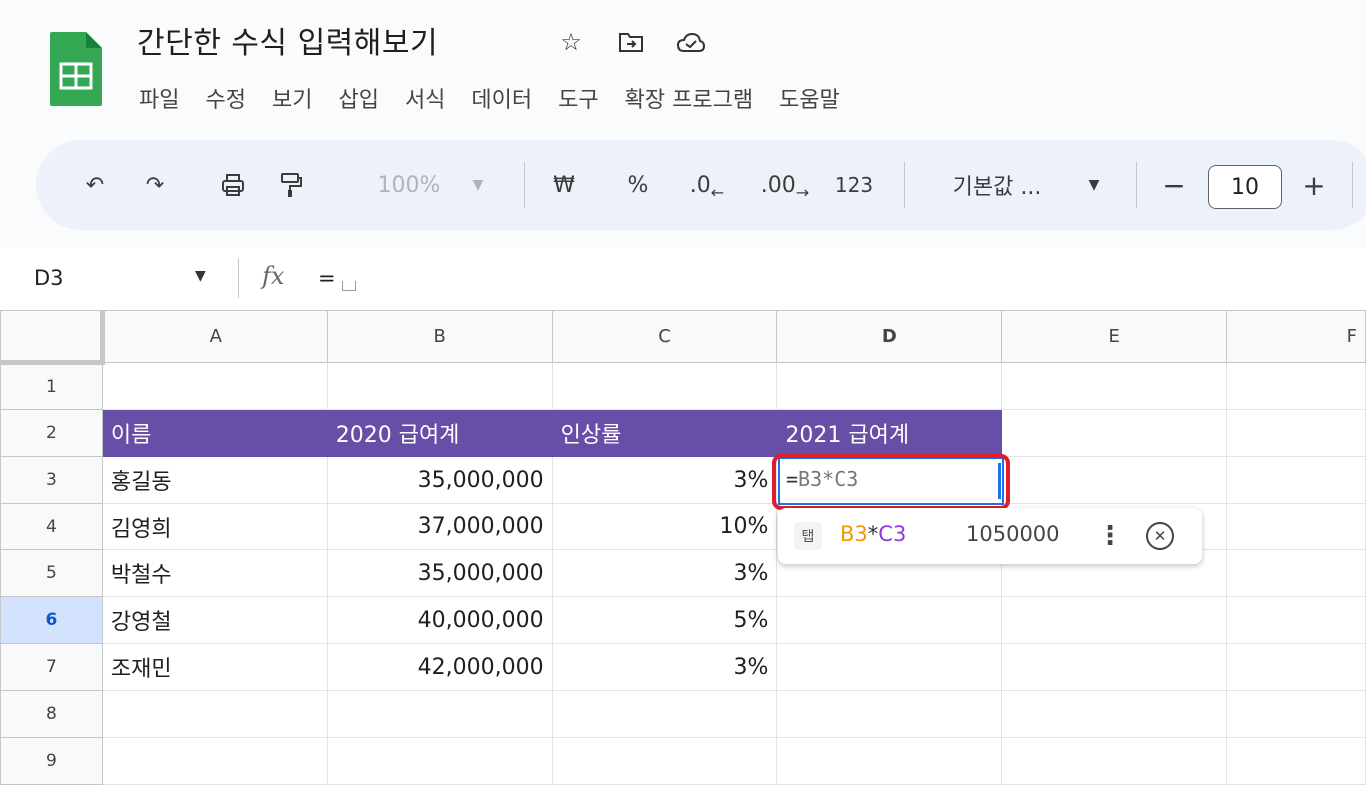 This screenshot has width=1366, height=785. I want to click on formula-suggestion-popup: 탭 B3*C3 1050000 ⋮ ✕, so click(990, 536).